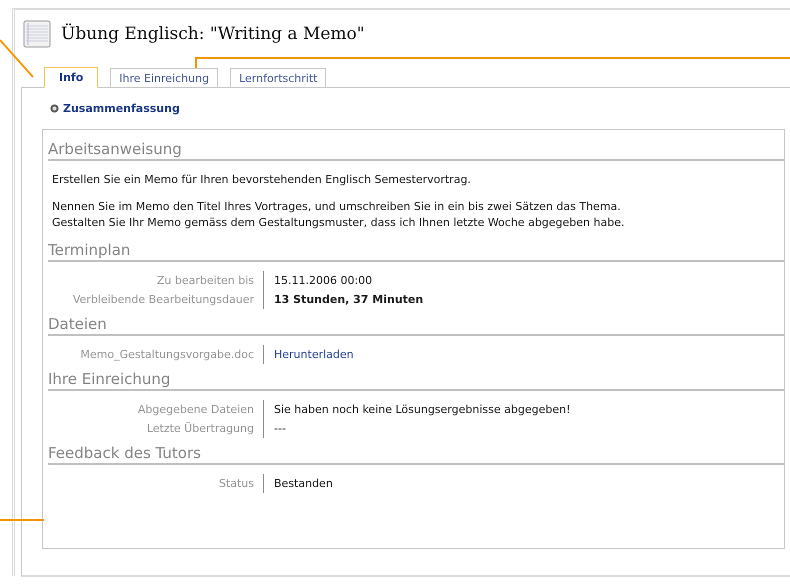  Describe the element at coordinates (213, 34) in the screenshot. I see `page-title: Übung Englisch: "Writing a Memo"` at that location.